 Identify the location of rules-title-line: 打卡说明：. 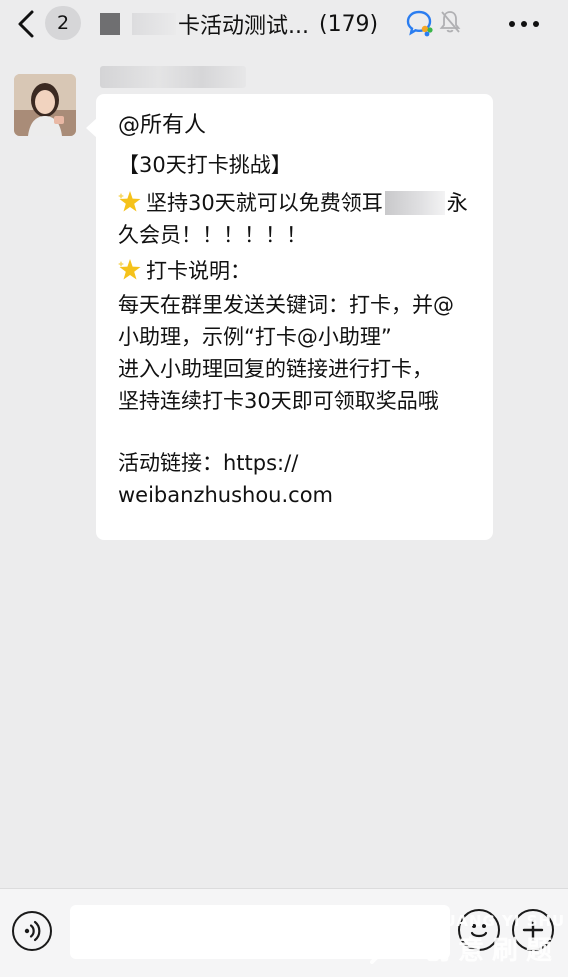
(184, 271).